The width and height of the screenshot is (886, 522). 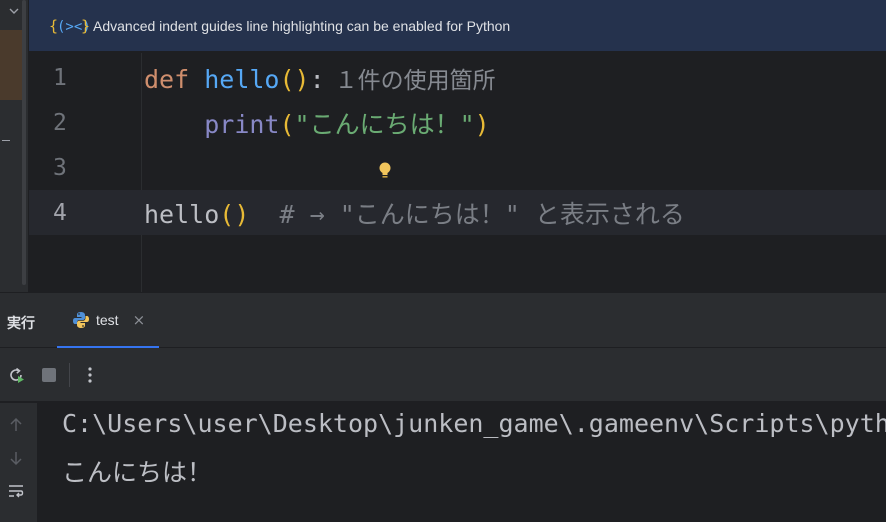 What do you see at coordinates (49, 375) in the screenshot?
I see `stop-icon` at bounding box center [49, 375].